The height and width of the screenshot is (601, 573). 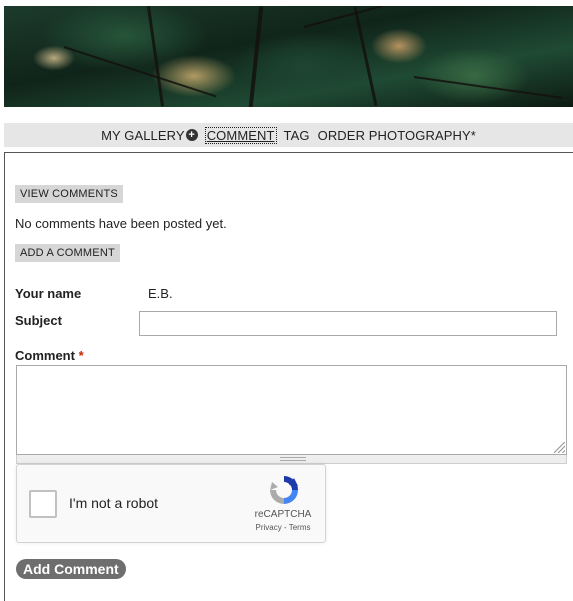 I want to click on grip-lines-icon, so click(x=293, y=459).